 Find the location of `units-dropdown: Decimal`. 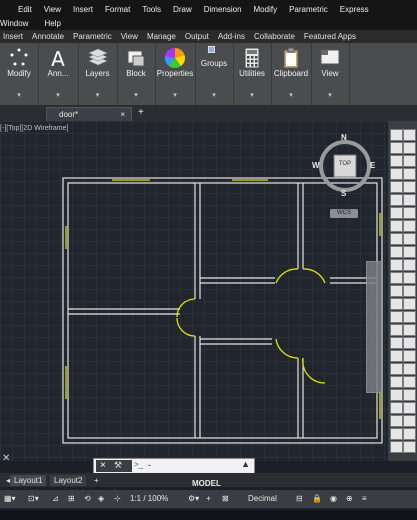

units-dropdown: Decimal is located at coordinates (262, 499).